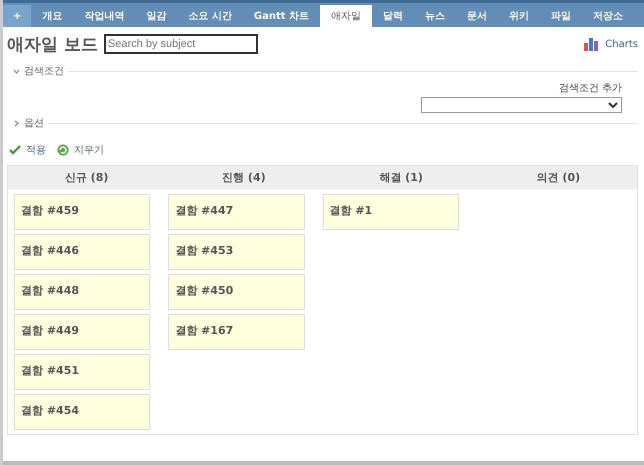 The height and width of the screenshot is (465, 644). Describe the element at coordinates (50, 290) in the screenshot. I see `issue-title: 결함 #448` at that location.